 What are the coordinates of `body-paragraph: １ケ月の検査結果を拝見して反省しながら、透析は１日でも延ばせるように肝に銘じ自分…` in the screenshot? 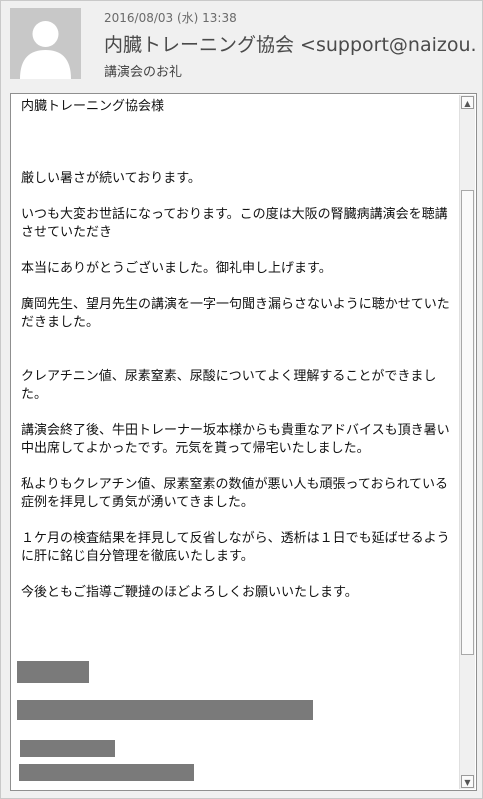 It's located at (235, 547).